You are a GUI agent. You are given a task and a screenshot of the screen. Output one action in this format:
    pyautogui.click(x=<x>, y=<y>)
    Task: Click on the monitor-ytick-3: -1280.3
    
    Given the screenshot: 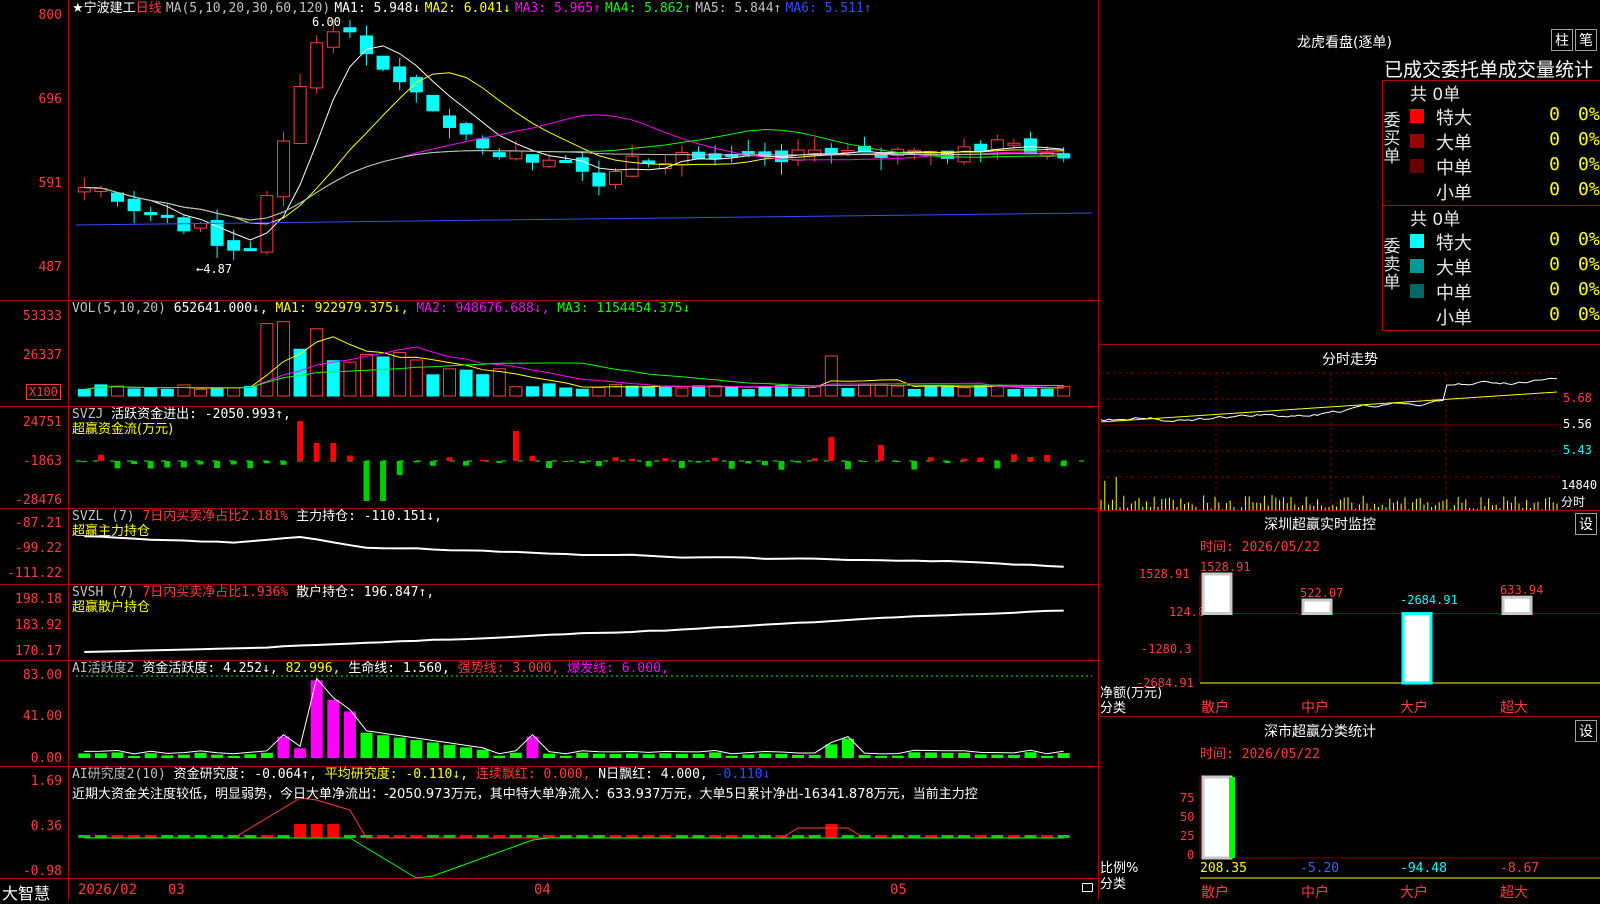 What is the action you would take?
    pyautogui.click(x=1166, y=649)
    